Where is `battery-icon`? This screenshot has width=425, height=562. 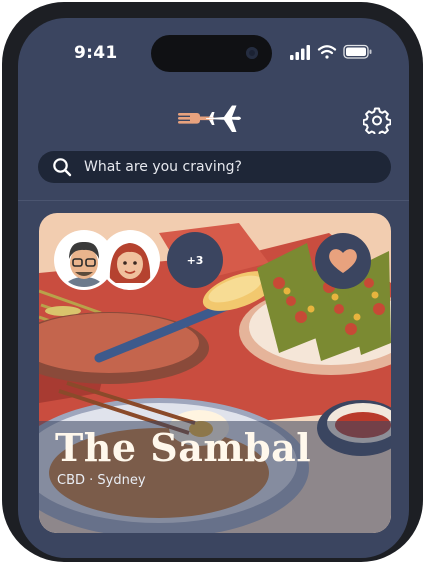
battery-icon is located at coordinates (357, 51).